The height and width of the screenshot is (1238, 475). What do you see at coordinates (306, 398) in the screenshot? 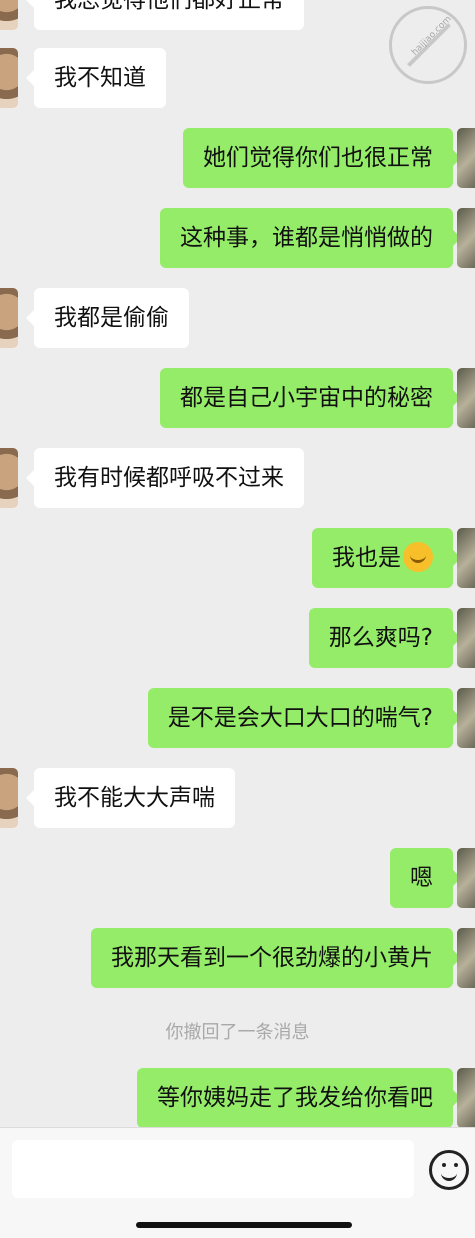
I see `message-text: 都是自己小宇宙中的秘密` at bounding box center [306, 398].